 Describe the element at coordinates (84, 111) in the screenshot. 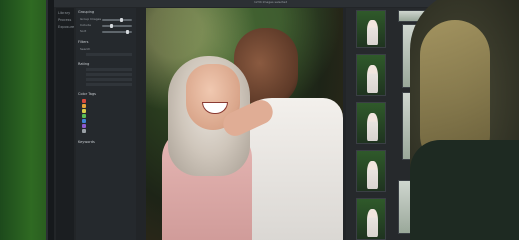

I see `color-tag-yellow` at that location.